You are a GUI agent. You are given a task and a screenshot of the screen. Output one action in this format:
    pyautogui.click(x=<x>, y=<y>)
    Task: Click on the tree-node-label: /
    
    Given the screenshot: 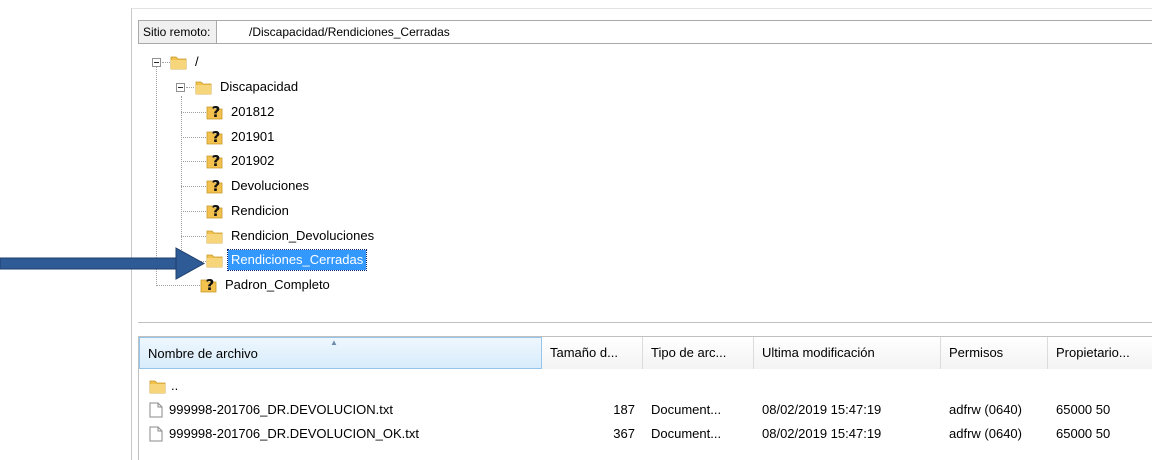 What is the action you would take?
    pyautogui.click(x=197, y=61)
    